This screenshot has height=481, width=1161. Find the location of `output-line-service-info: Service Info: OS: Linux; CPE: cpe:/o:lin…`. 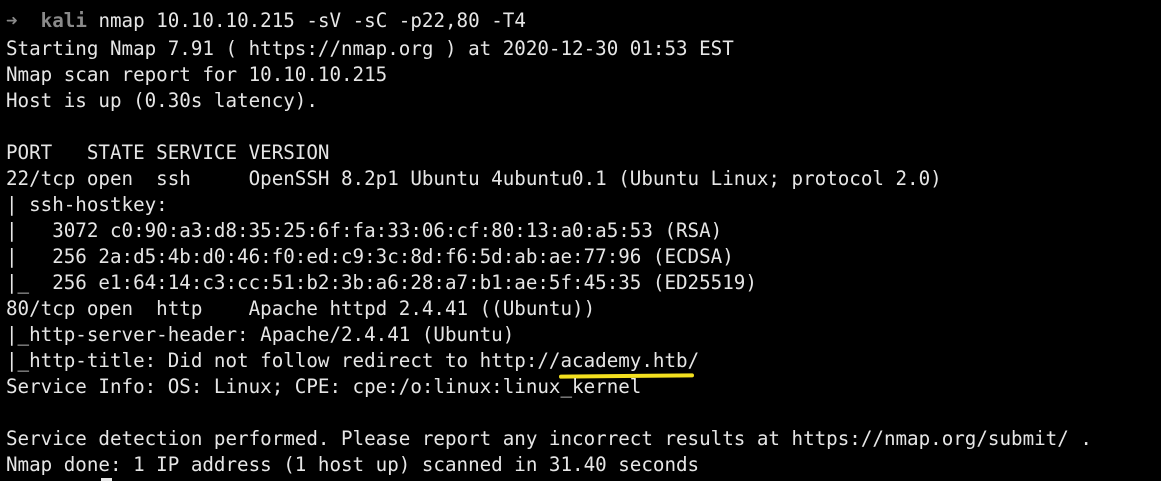

output-line-service-info: Service Info: OS: Linux; CPE: cpe:/o:lin… is located at coordinates (324, 386).